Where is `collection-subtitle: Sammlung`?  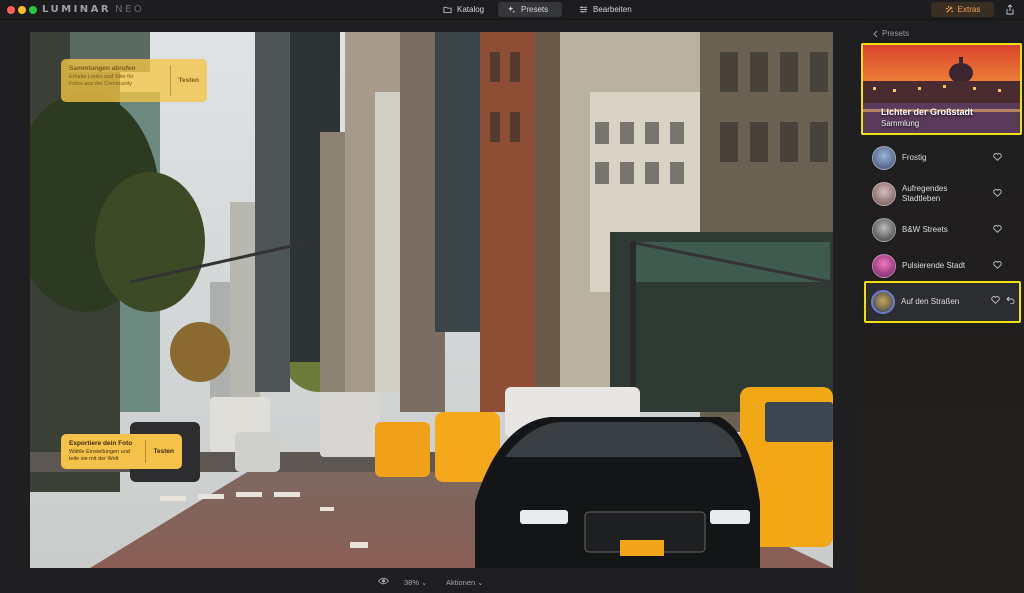 collection-subtitle: Sammlung is located at coordinates (900, 123).